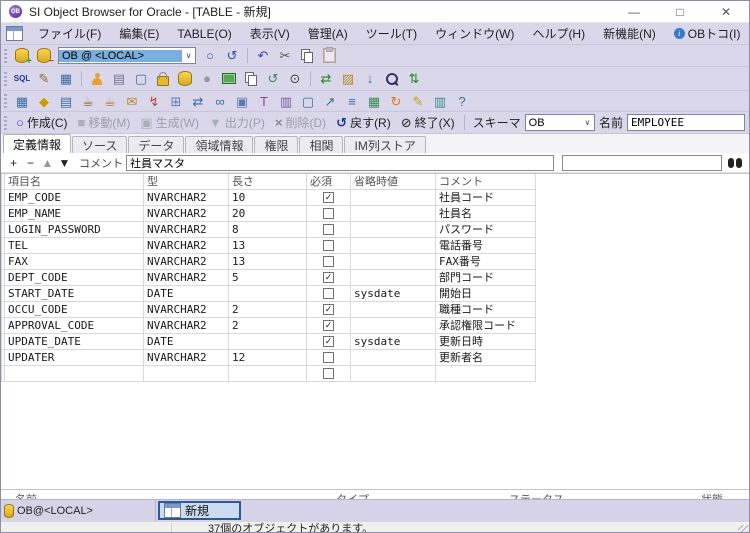 Image resolution: width=750 pixels, height=533 pixels. I want to click on cell-長さ, so click(268, 342).